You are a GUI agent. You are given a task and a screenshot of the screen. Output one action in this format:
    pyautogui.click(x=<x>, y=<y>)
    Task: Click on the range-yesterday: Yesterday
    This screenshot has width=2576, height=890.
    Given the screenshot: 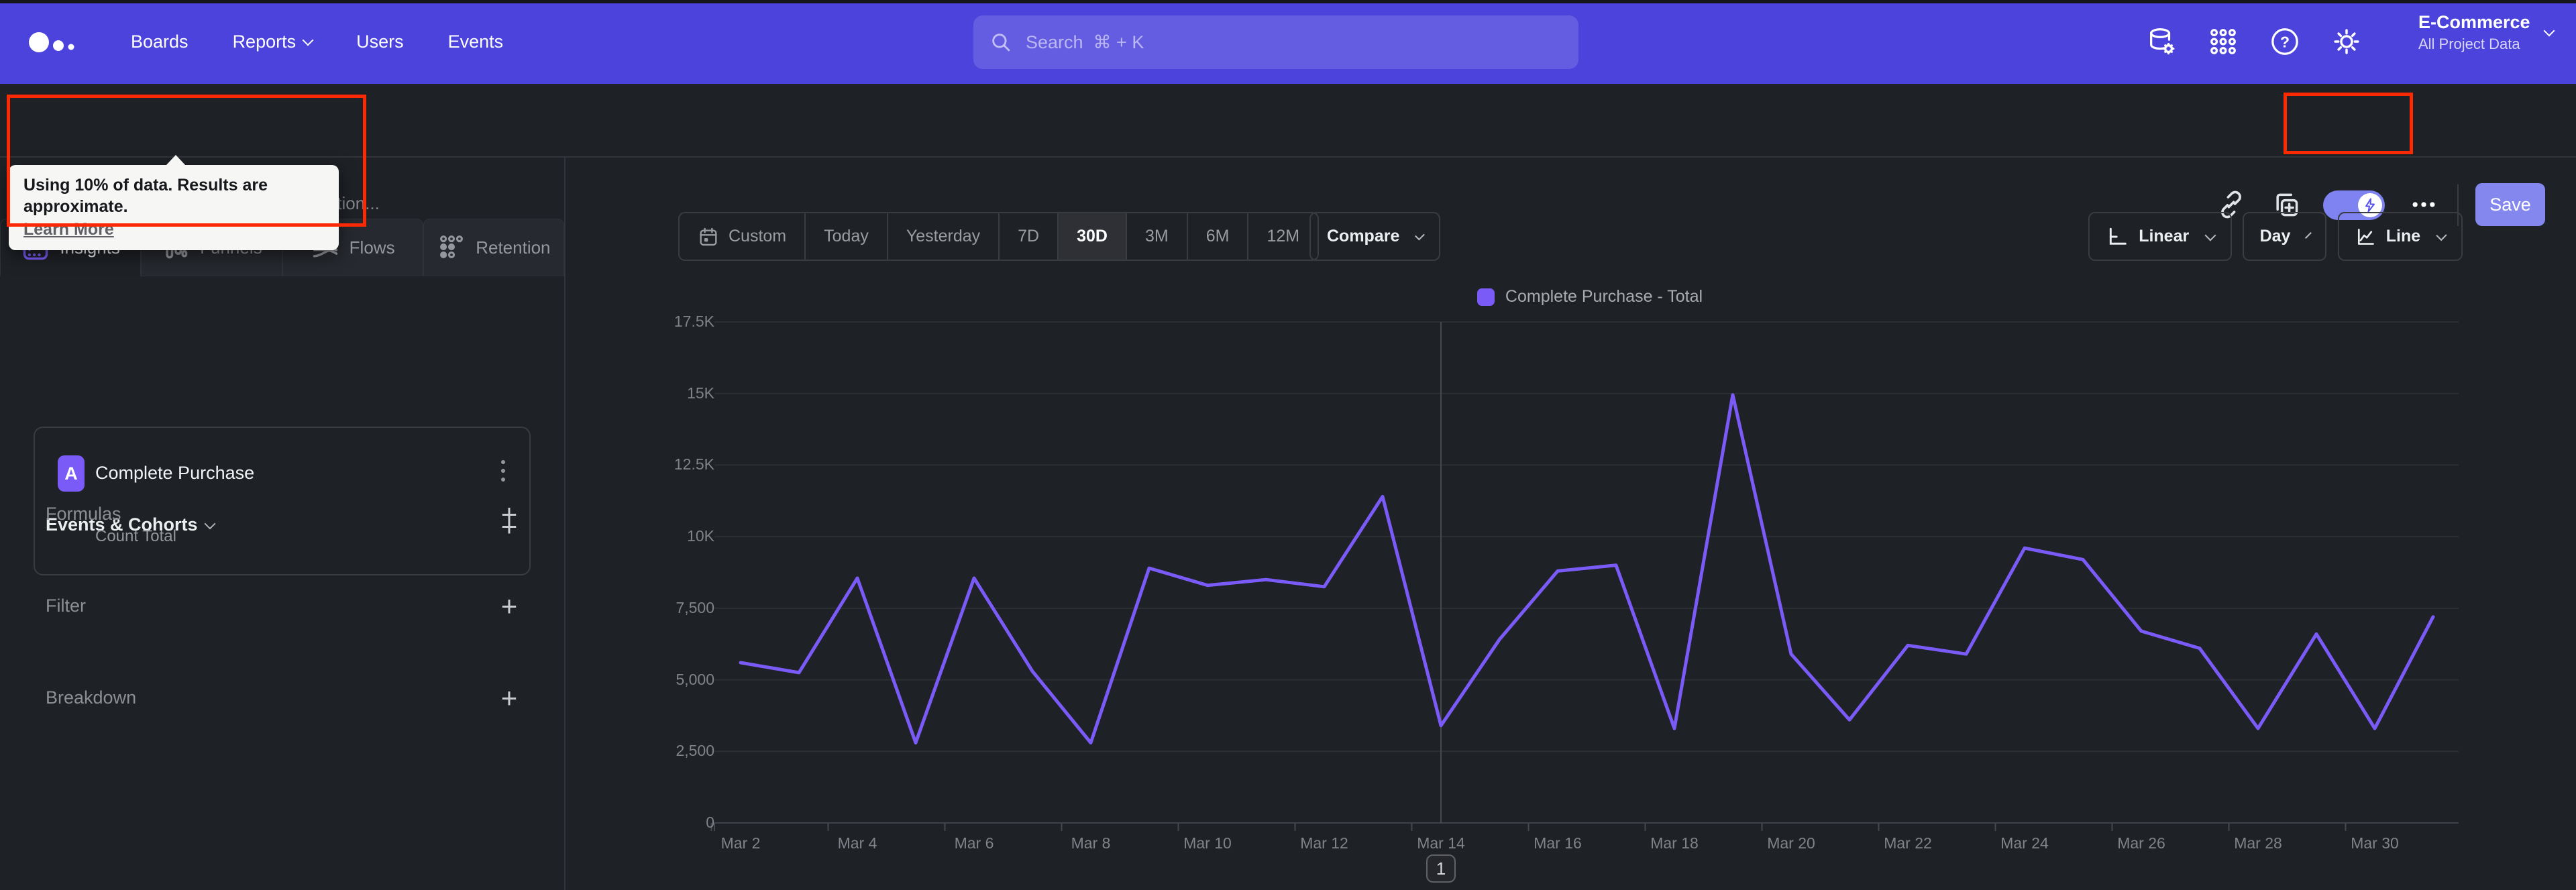 What is the action you would take?
    pyautogui.click(x=942, y=236)
    